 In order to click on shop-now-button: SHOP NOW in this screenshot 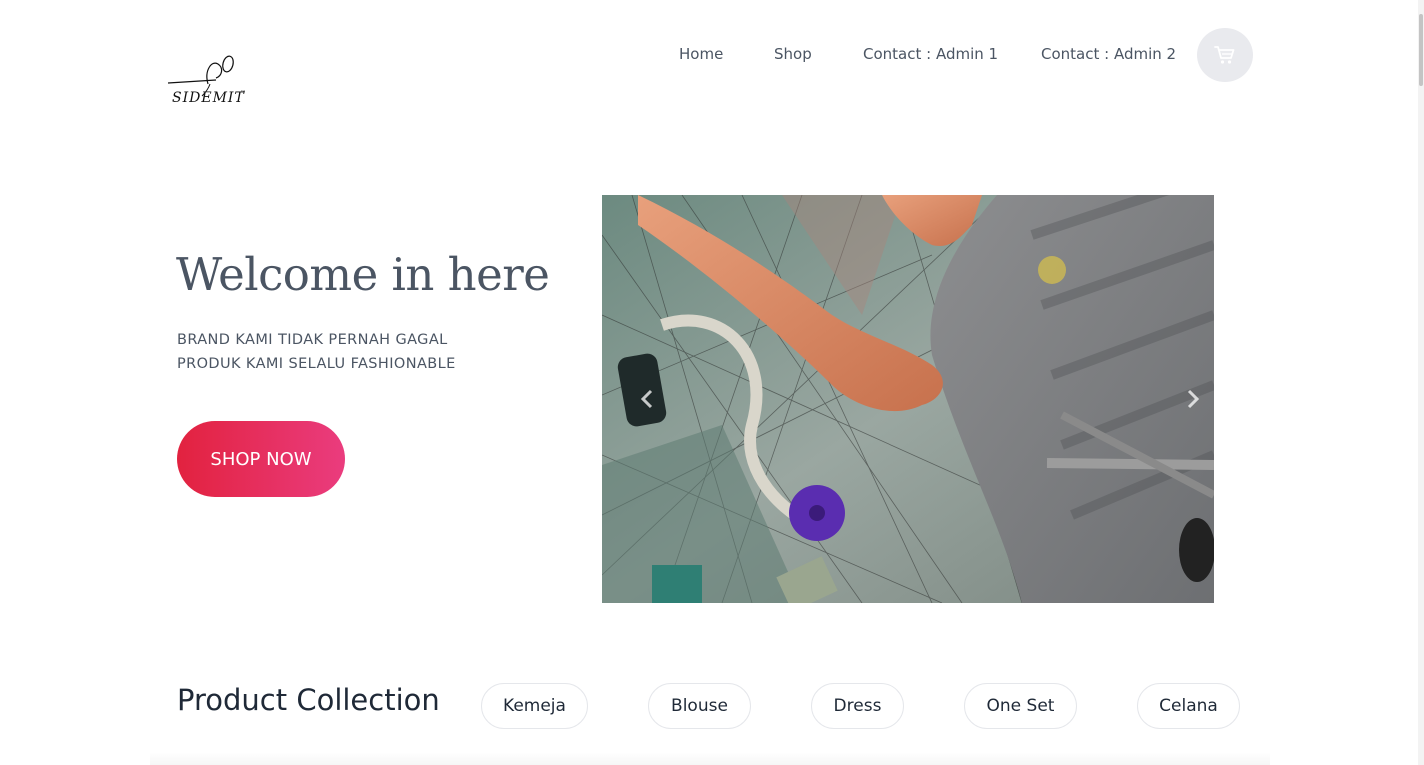, I will do `click(261, 459)`.